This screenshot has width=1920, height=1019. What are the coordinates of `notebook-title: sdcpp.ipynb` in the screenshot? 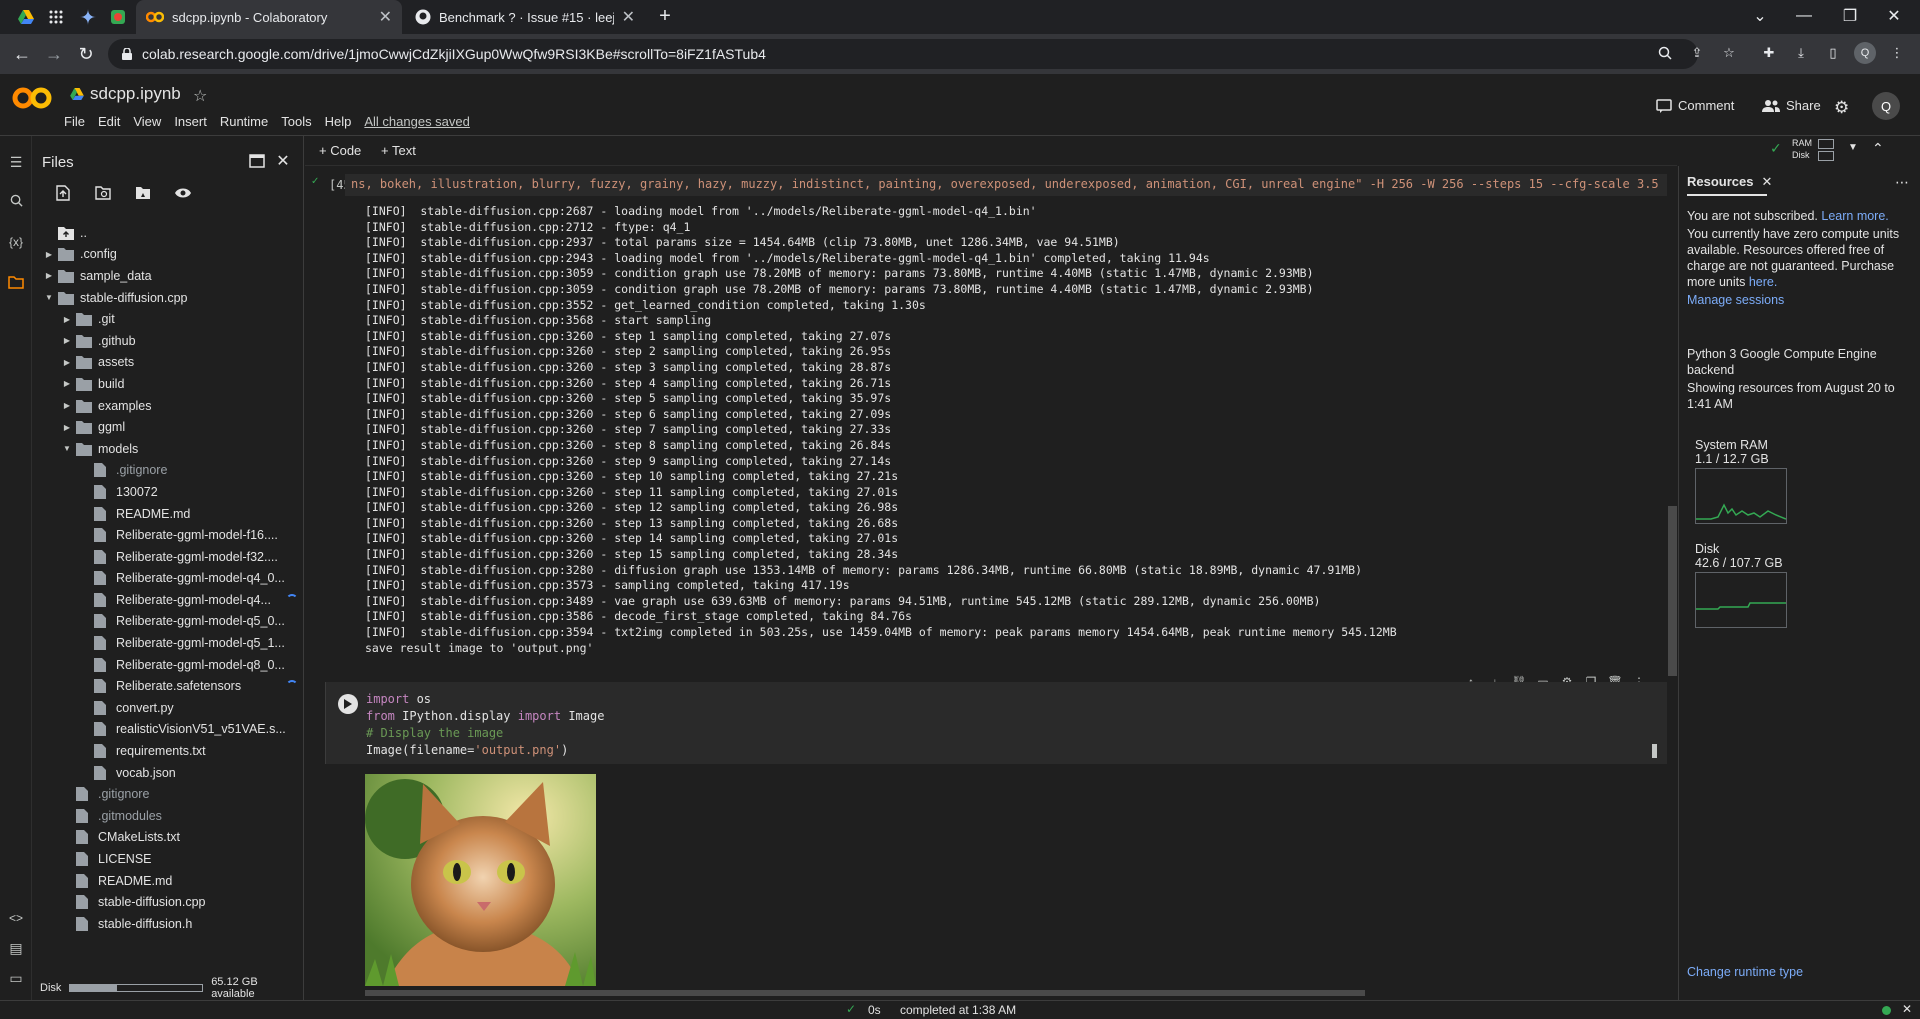 It's located at (125, 94).